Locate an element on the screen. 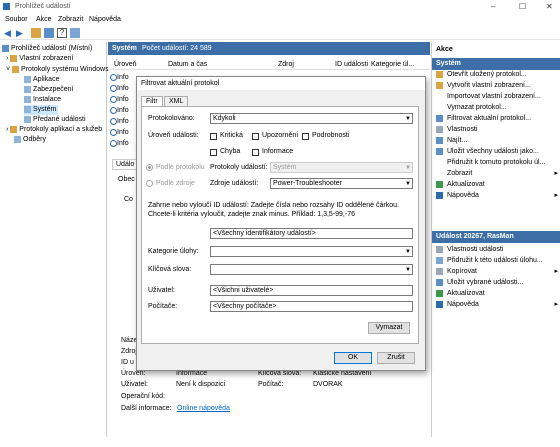  column-event-id: ID události is located at coordinates (351, 64).